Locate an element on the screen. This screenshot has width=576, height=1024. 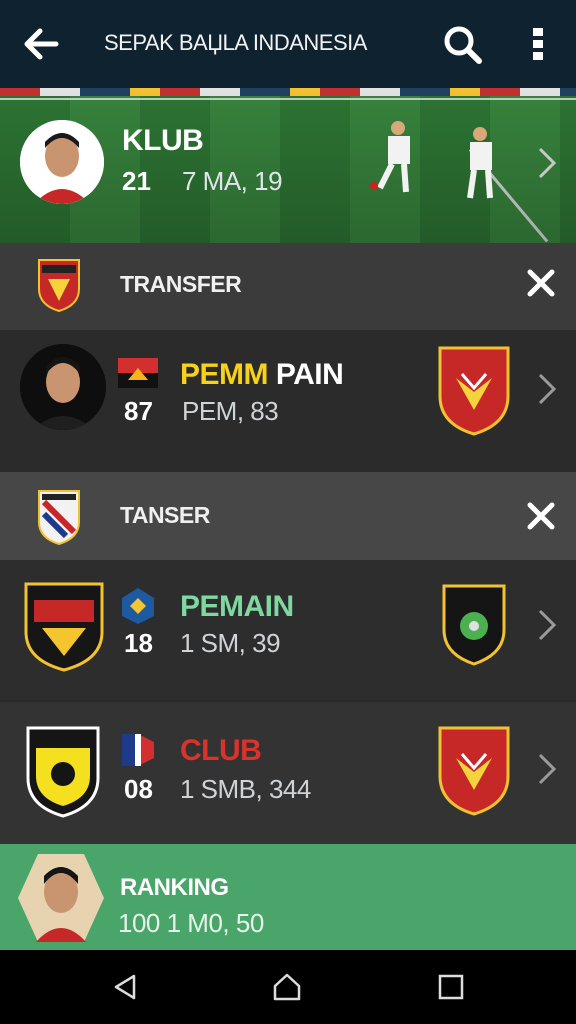
ranking-badge-icon is located at coordinates (474, 625).